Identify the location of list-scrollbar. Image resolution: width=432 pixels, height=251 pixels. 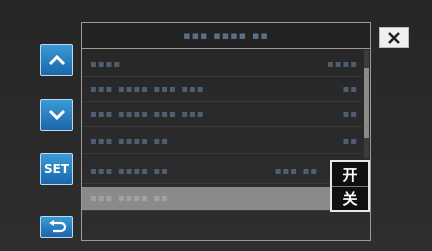
(366, 104).